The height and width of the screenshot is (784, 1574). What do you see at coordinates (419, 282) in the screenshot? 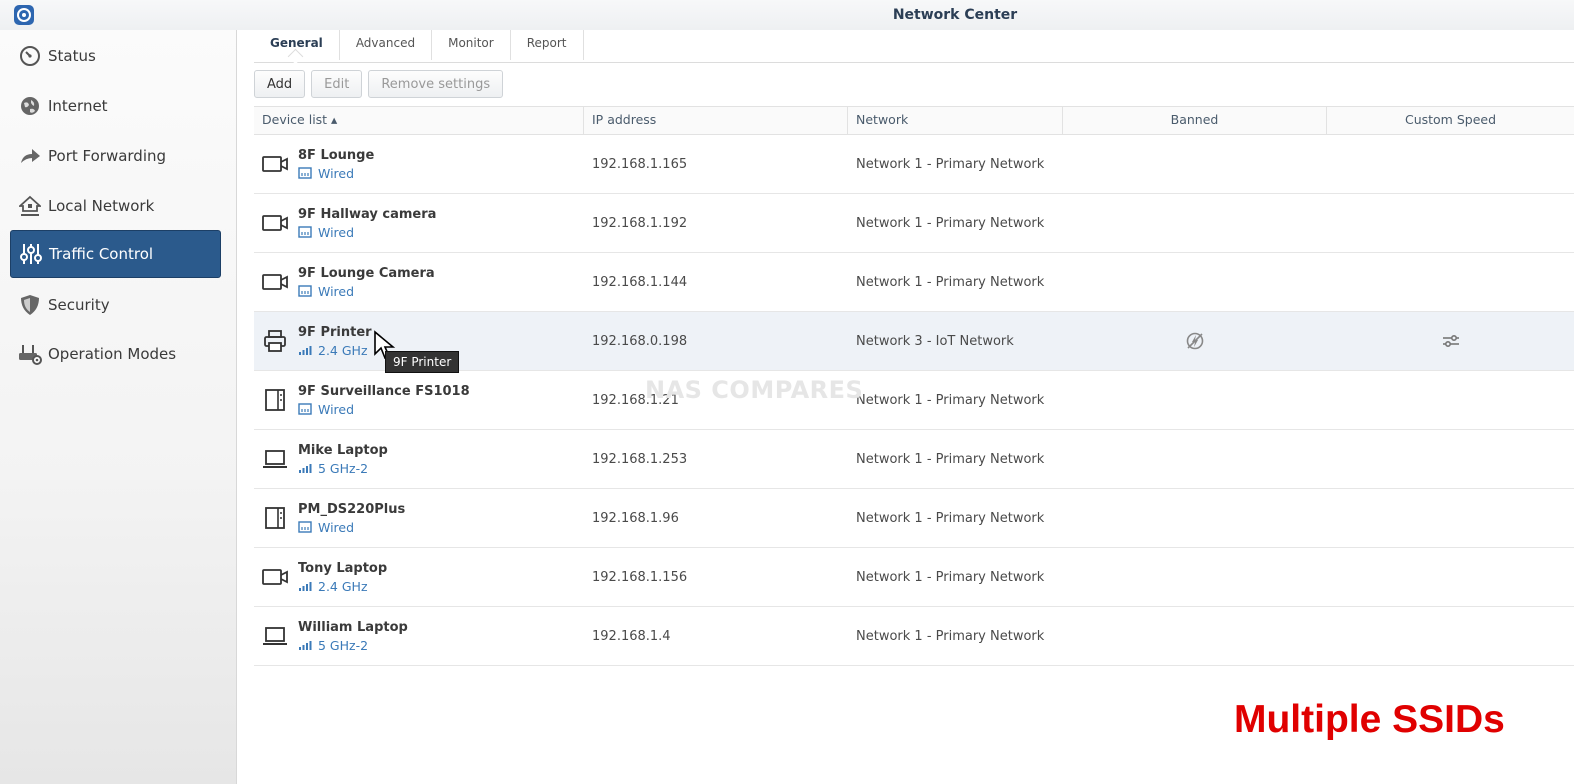
I see `device-cell: 9F Lounge Camera Wired` at bounding box center [419, 282].